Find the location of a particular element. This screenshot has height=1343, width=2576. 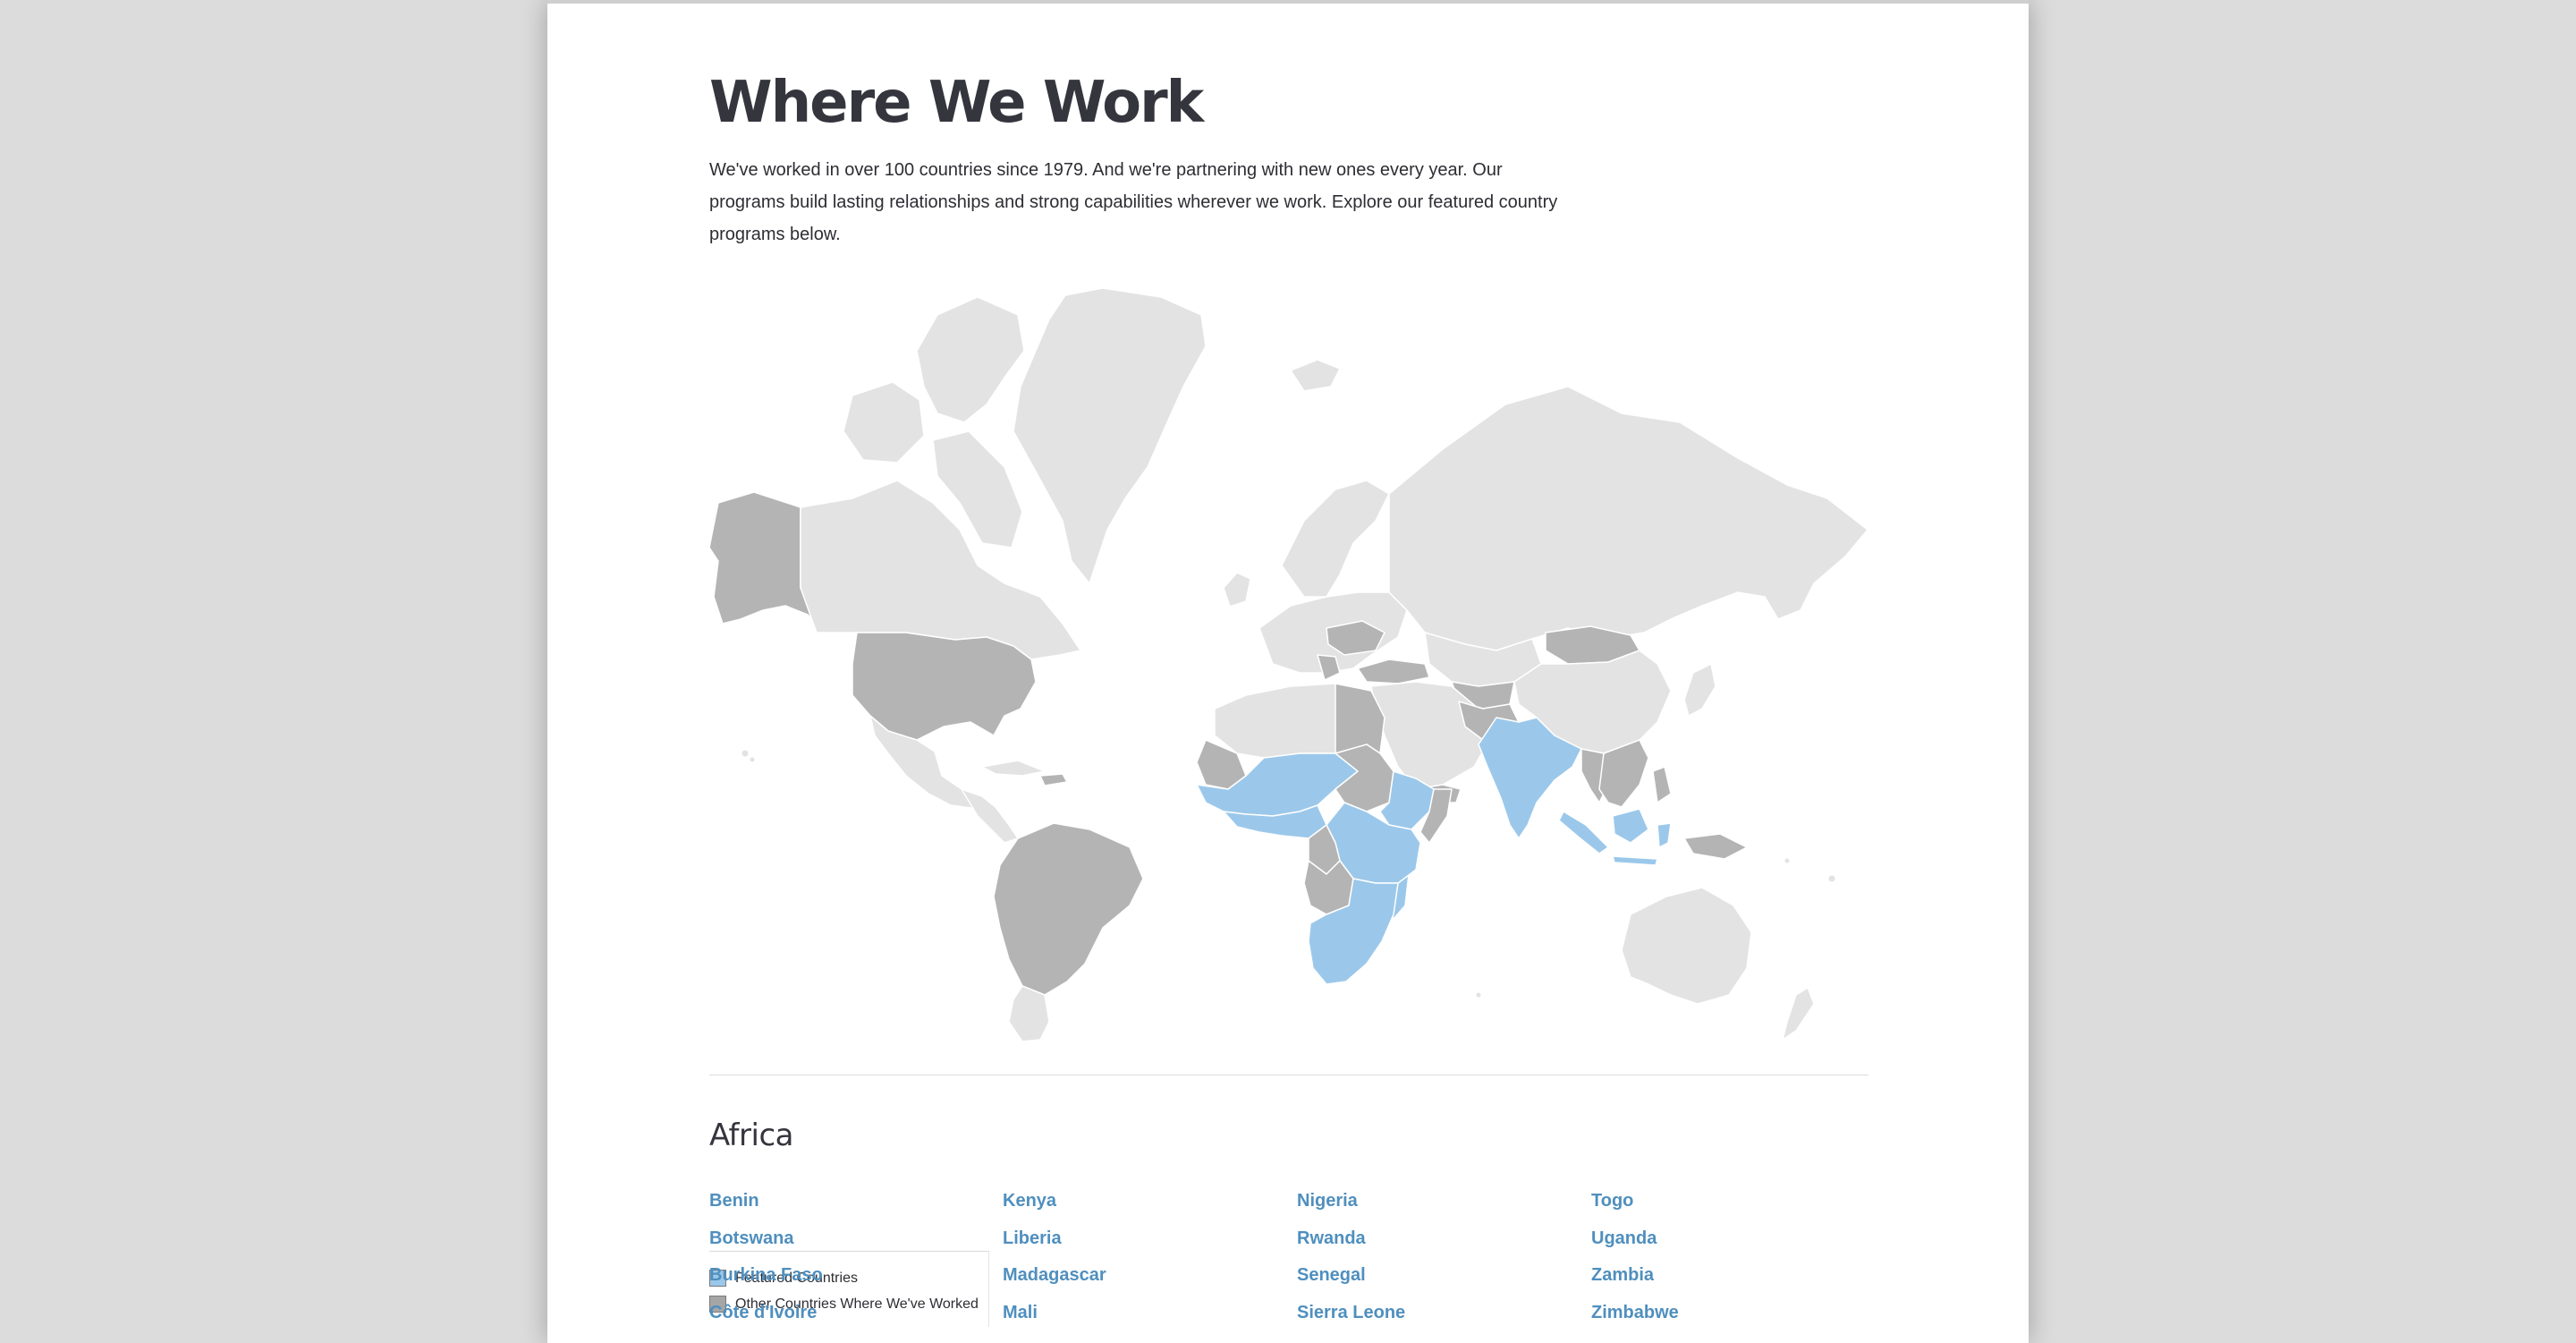

country-column-4: Togo Uganda Zambia Zimbabwe is located at coordinates (1725, 1259).